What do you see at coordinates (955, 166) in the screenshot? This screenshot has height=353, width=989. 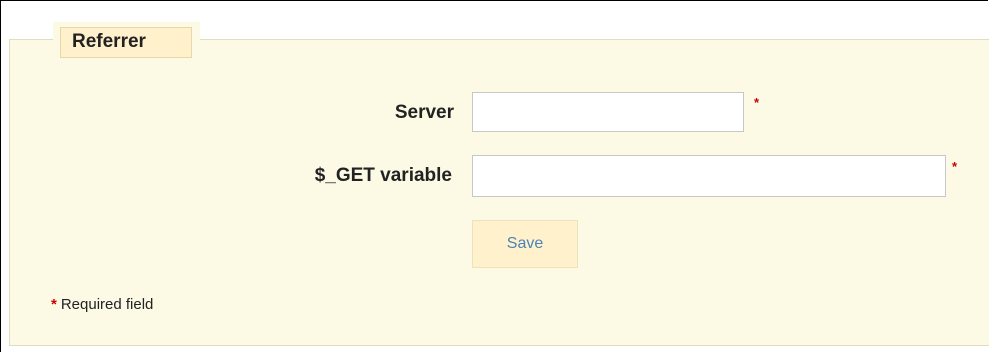 I see `get-variable-required-marker: *` at bounding box center [955, 166].